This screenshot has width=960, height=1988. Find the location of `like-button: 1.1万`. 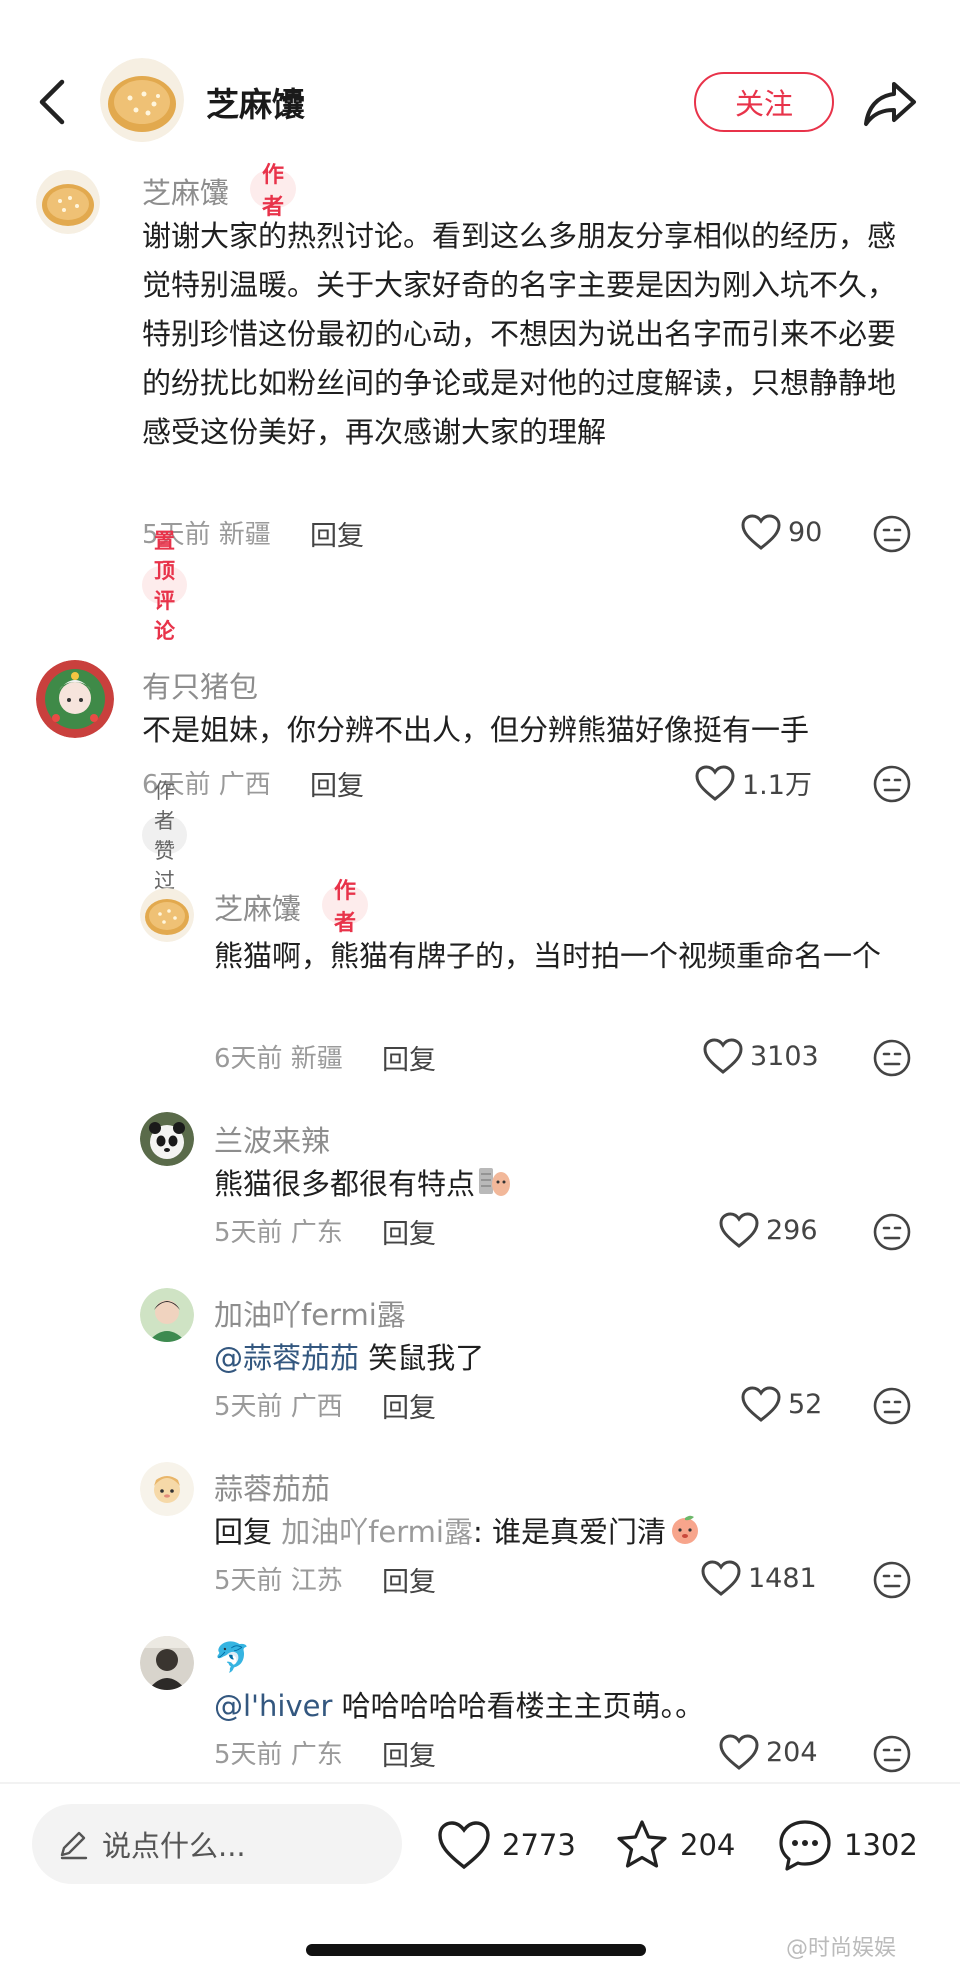

like-button: 1.1万 is located at coordinates (753, 782).